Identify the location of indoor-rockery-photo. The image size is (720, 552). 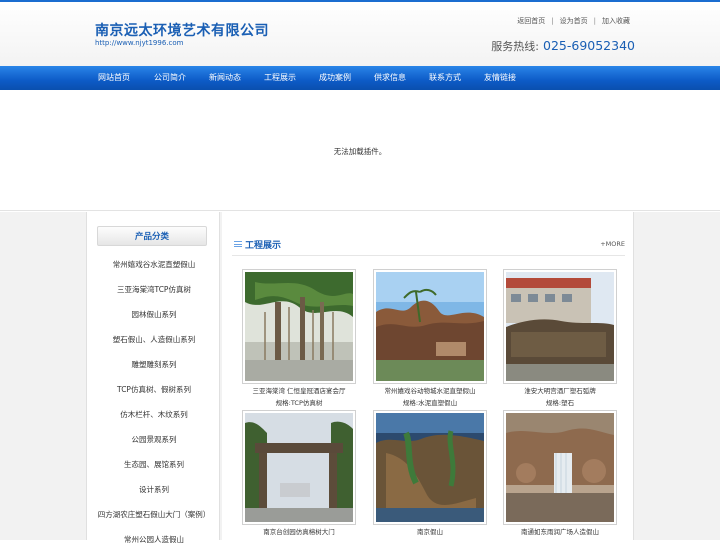
(430, 467).